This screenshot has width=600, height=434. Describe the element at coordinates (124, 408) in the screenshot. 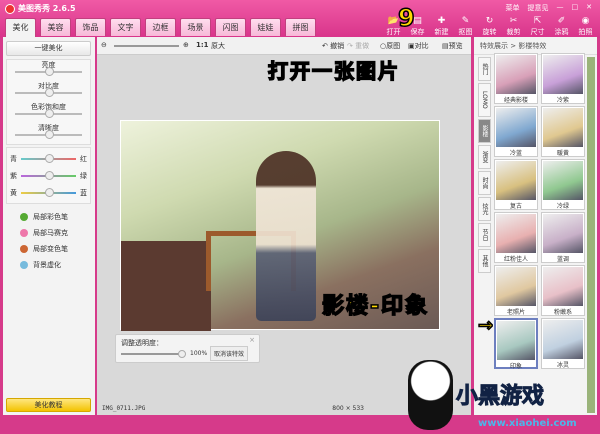

I see `file-name: IMG_0711.JPG` at that location.